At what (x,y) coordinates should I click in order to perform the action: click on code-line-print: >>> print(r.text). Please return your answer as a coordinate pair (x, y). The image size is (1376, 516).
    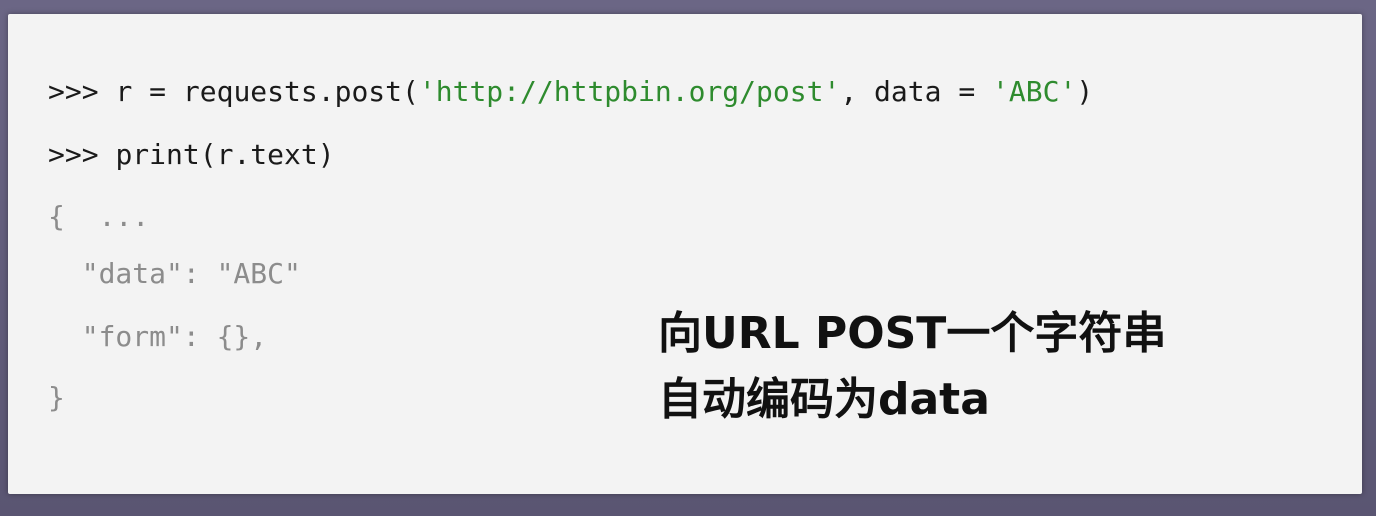
    Looking at the image, I should click on (191, 155).